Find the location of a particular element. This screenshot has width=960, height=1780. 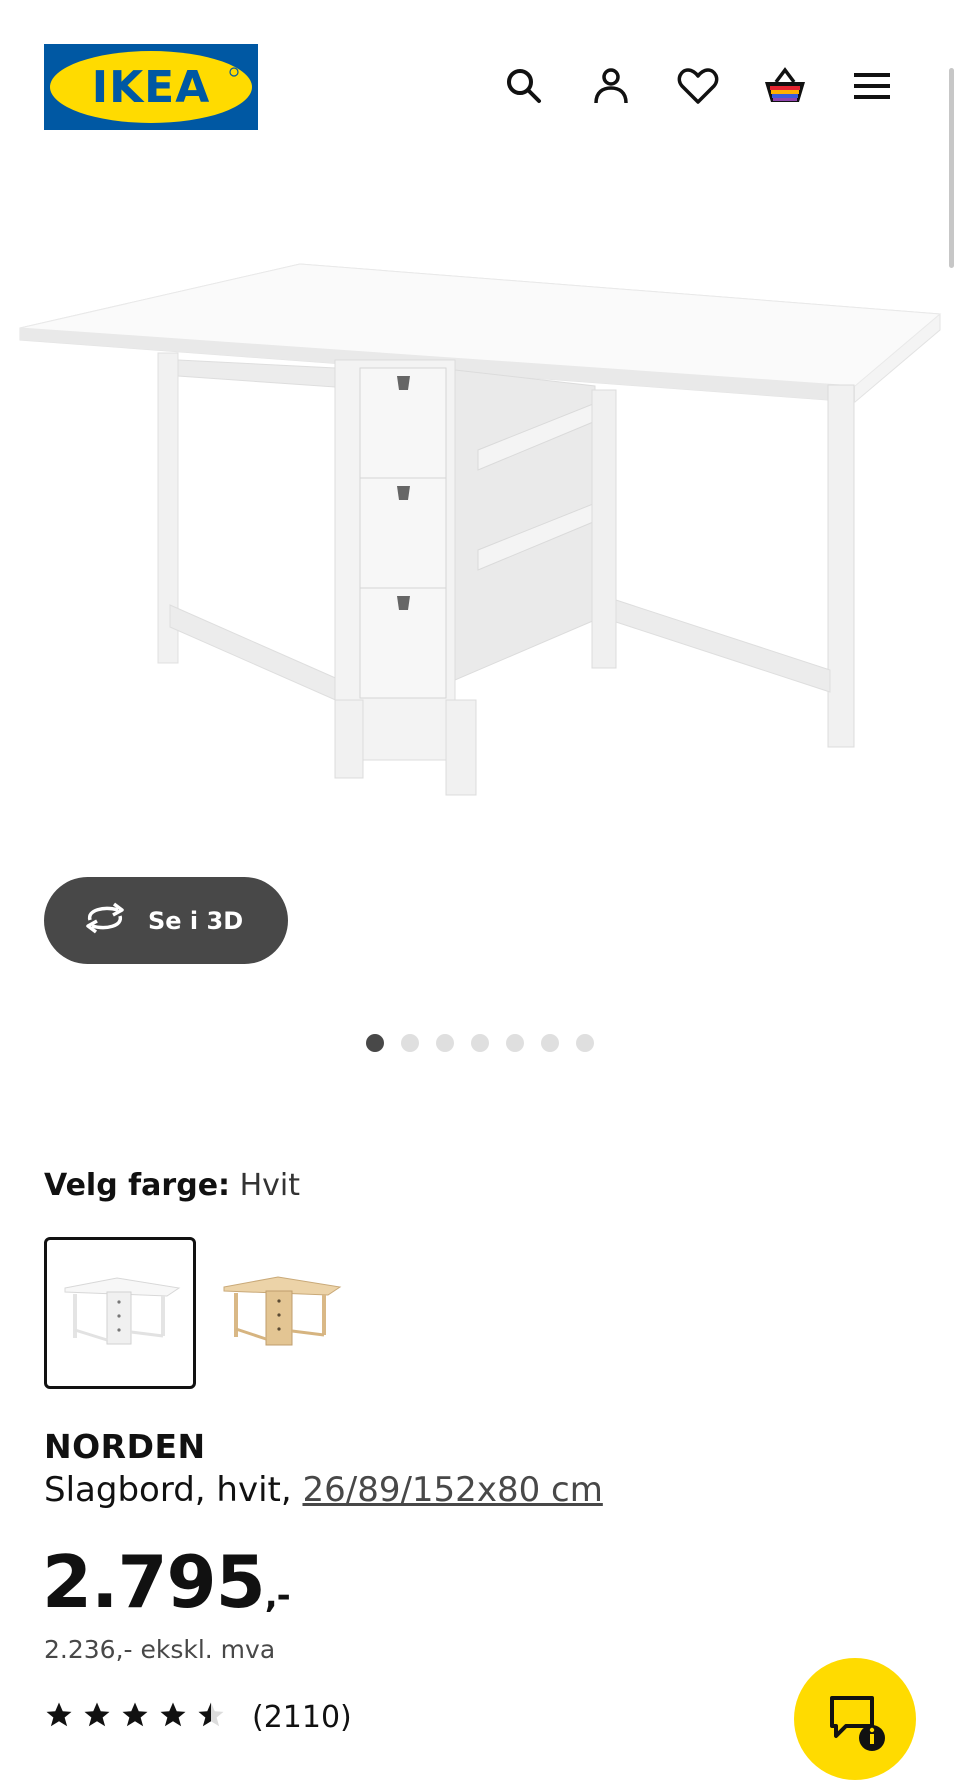

basket-icon is located at coordinates (785, 86).